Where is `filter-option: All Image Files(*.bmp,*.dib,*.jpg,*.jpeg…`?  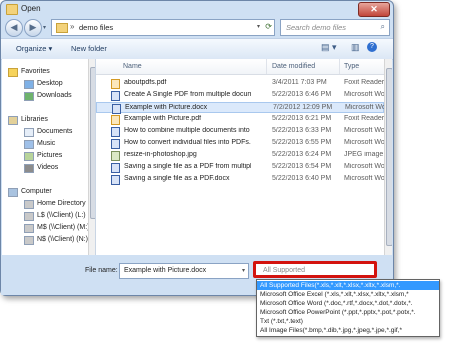
filter-option: All Image Files(*.bmp,*.dib,*.jpg,*.jpeg… is located at coordinates (348, 330).